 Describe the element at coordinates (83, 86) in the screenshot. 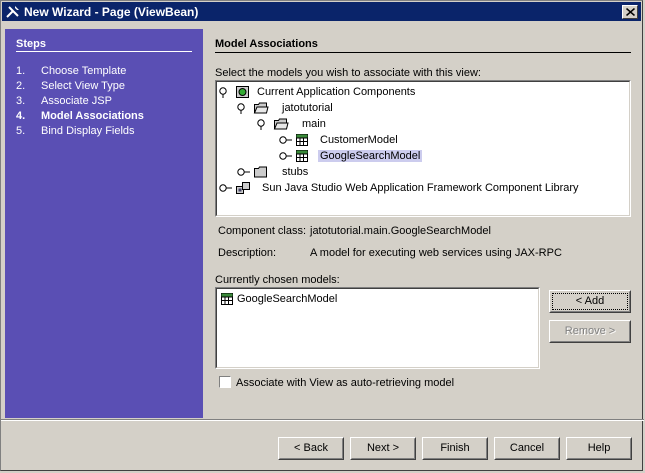

I see `step-label: Select View Type` at that location.